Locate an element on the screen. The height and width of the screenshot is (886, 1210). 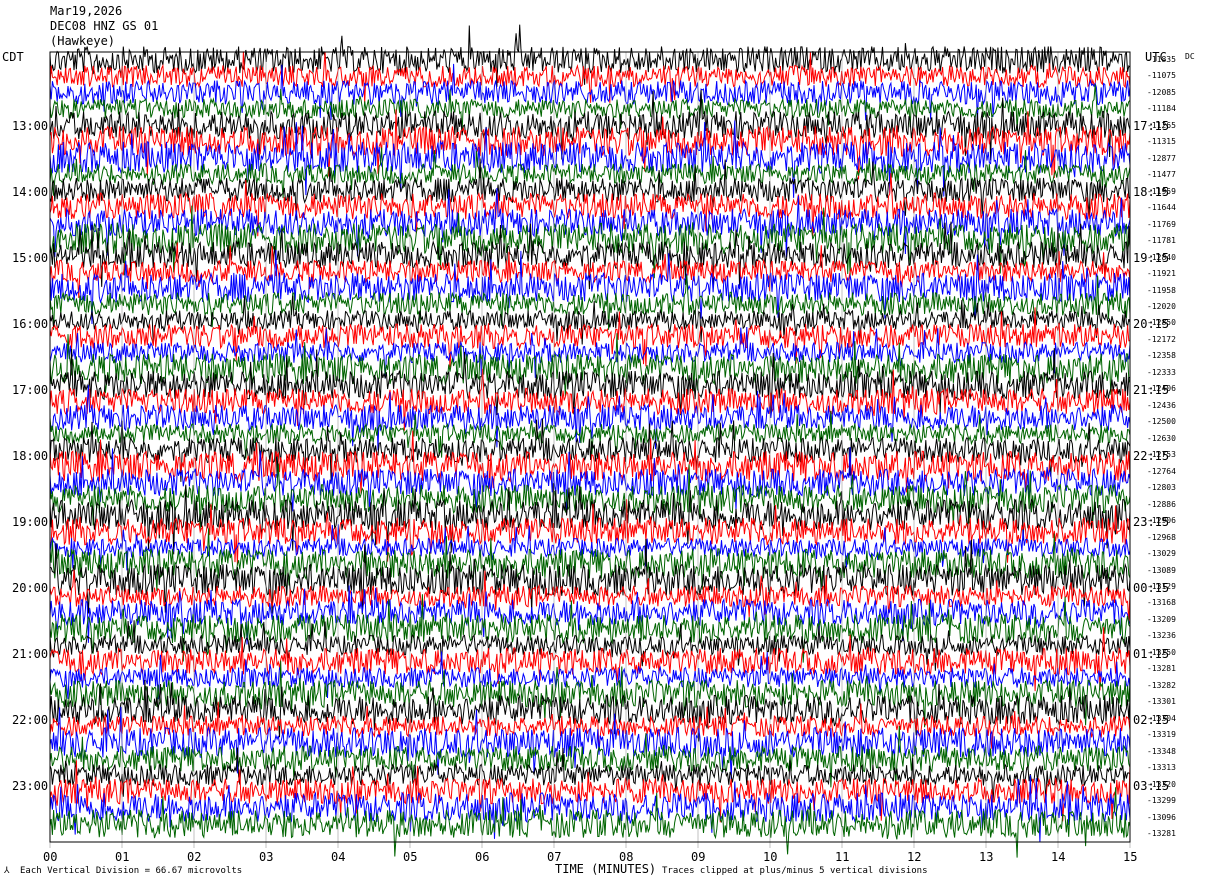
row-offset-value: -13236 is located at coordinates (1161, 636).